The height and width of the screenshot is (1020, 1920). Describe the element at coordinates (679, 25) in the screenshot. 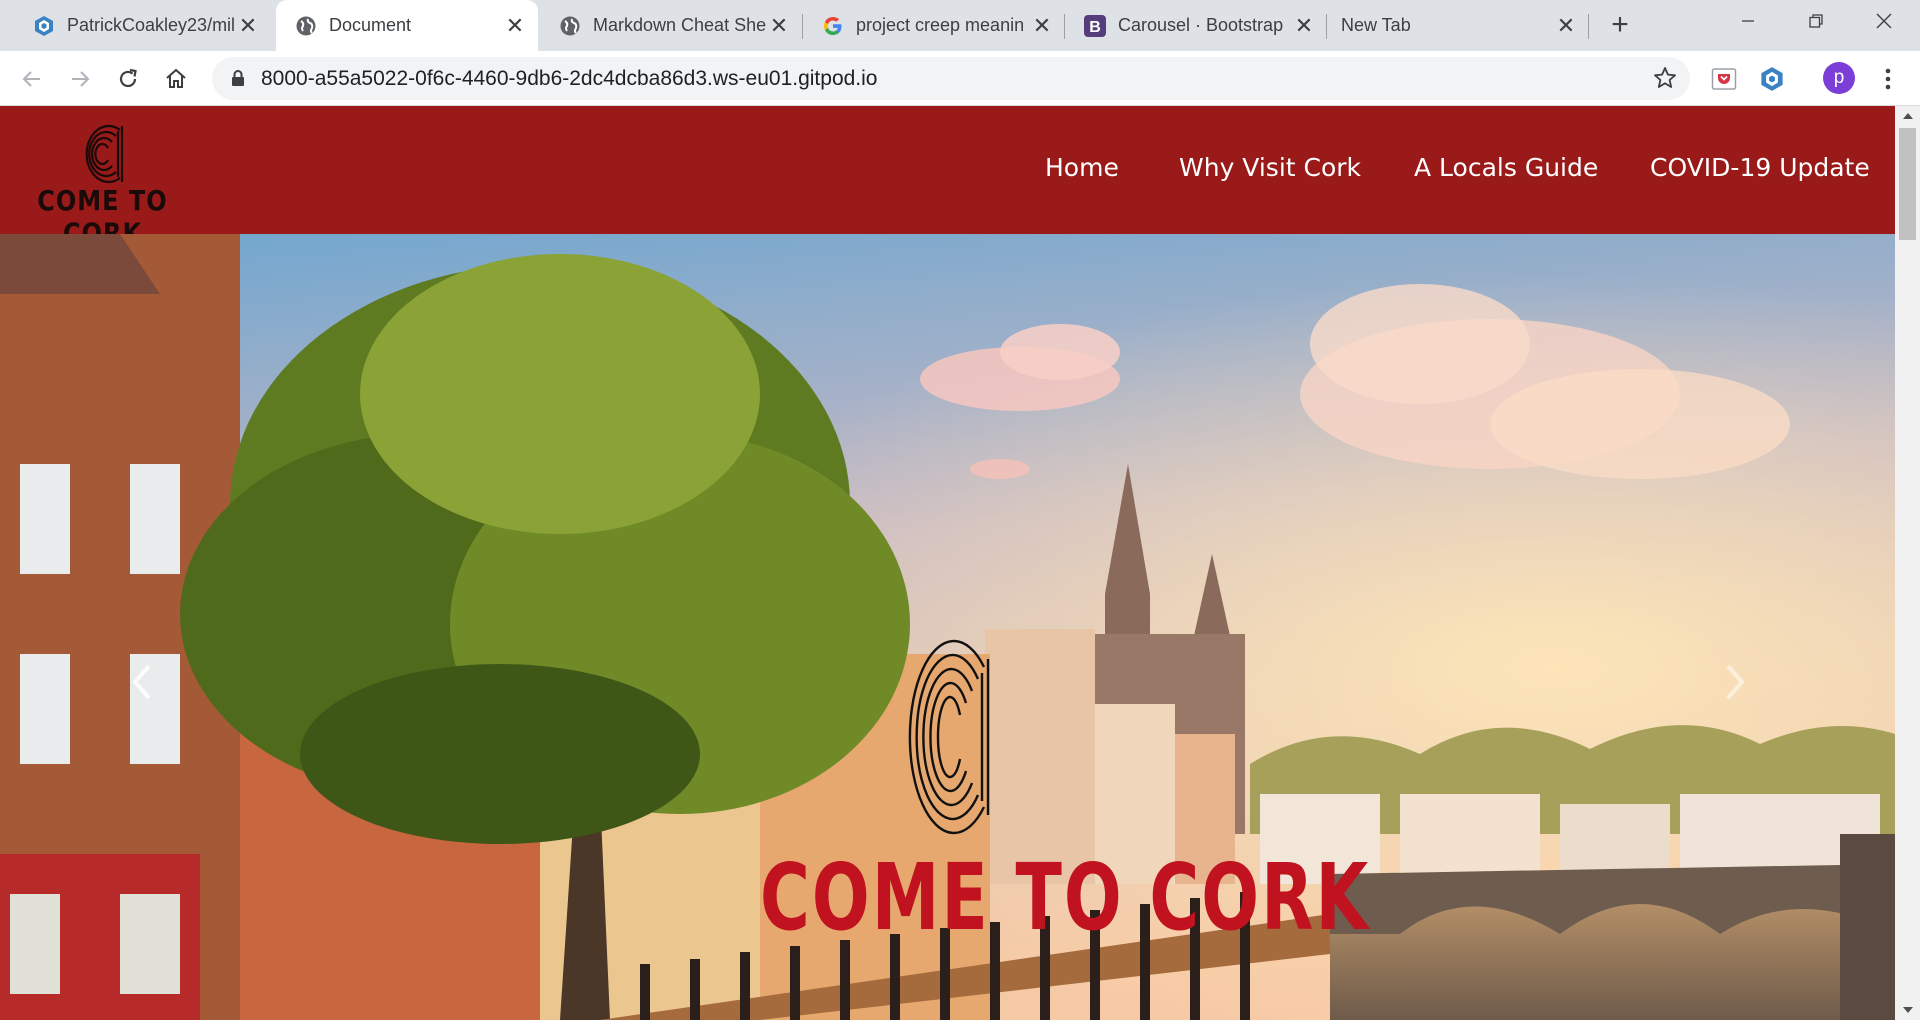

I see `tab-title: Markdown Cheat She` at that location.